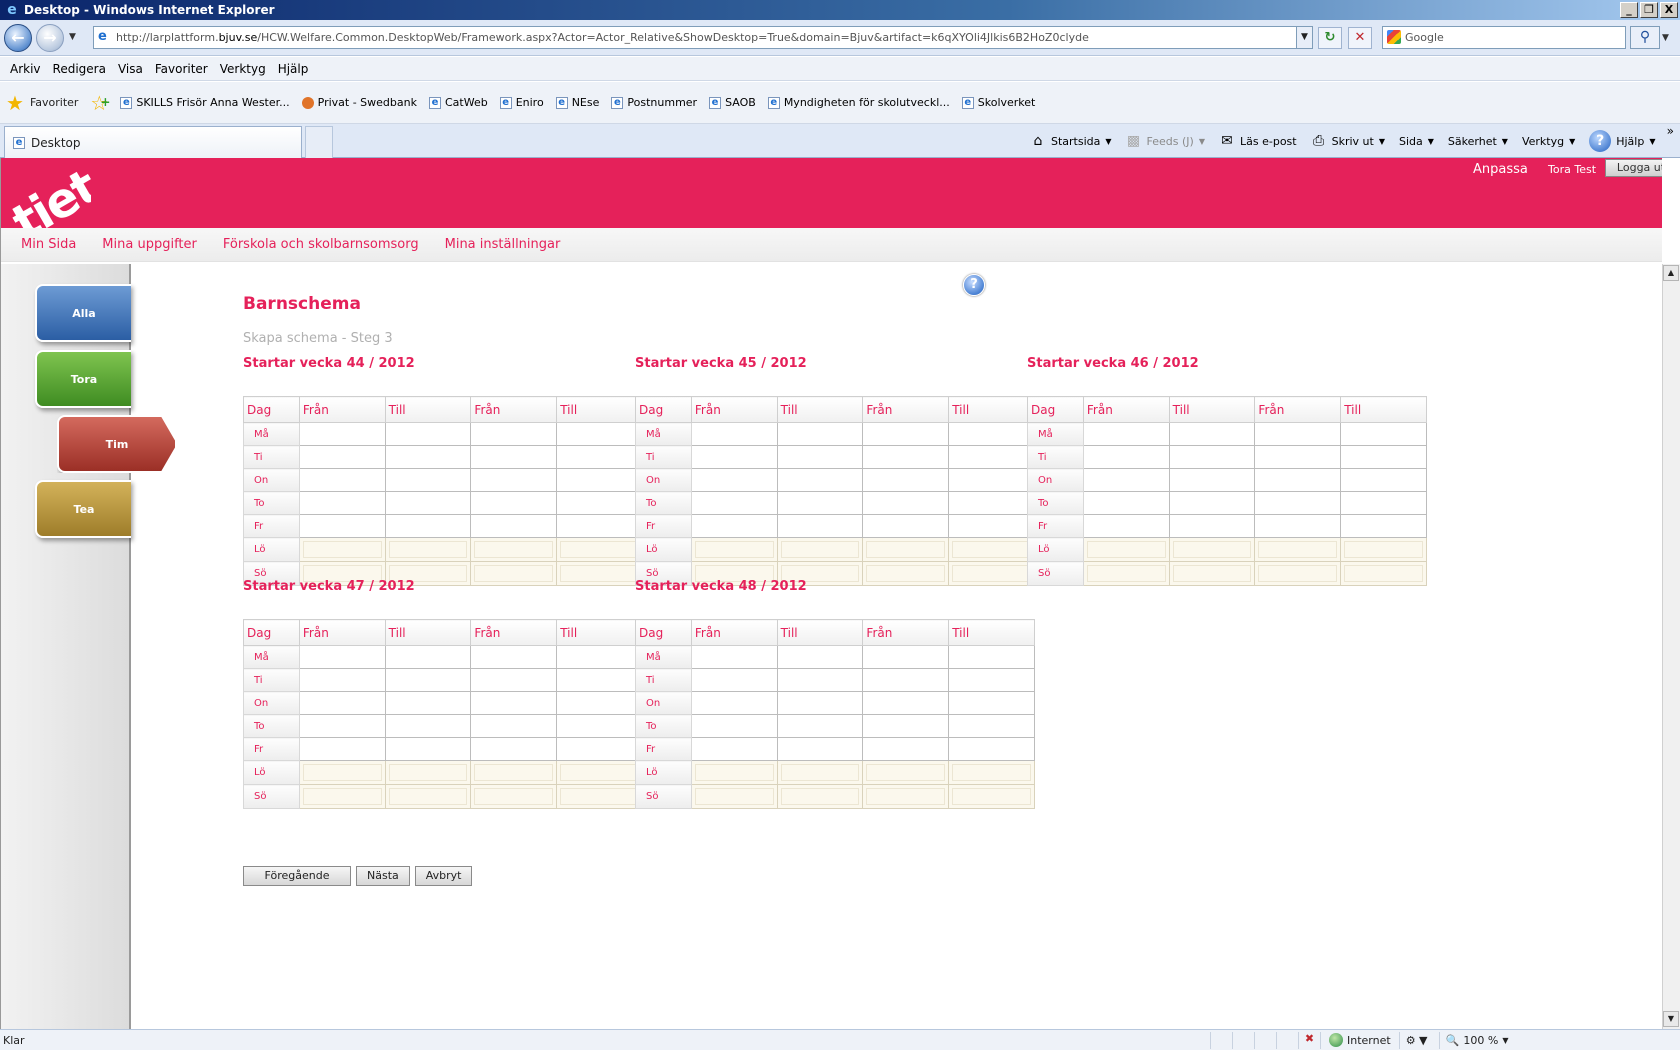 The height and width of the screenshot is (1050, 1680). I want to click on vertical-scrollbar: ▲ ▼, so click(1671, 646).